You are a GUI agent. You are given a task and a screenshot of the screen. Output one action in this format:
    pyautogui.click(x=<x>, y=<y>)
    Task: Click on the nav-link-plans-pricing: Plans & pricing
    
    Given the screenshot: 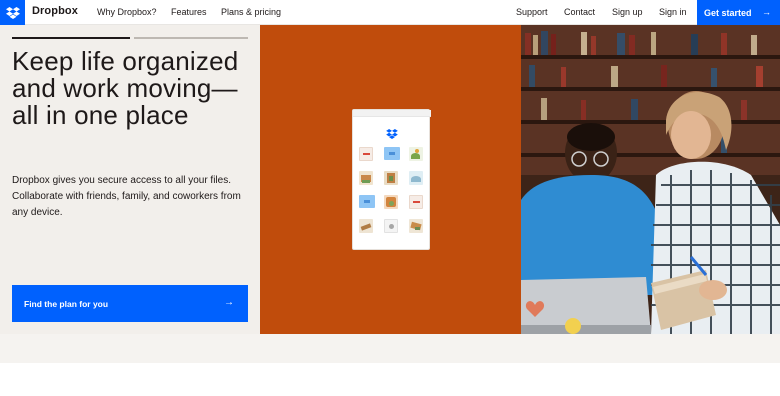 What is the action you would take?
    pyautogui.click(x=251, y=12)
    